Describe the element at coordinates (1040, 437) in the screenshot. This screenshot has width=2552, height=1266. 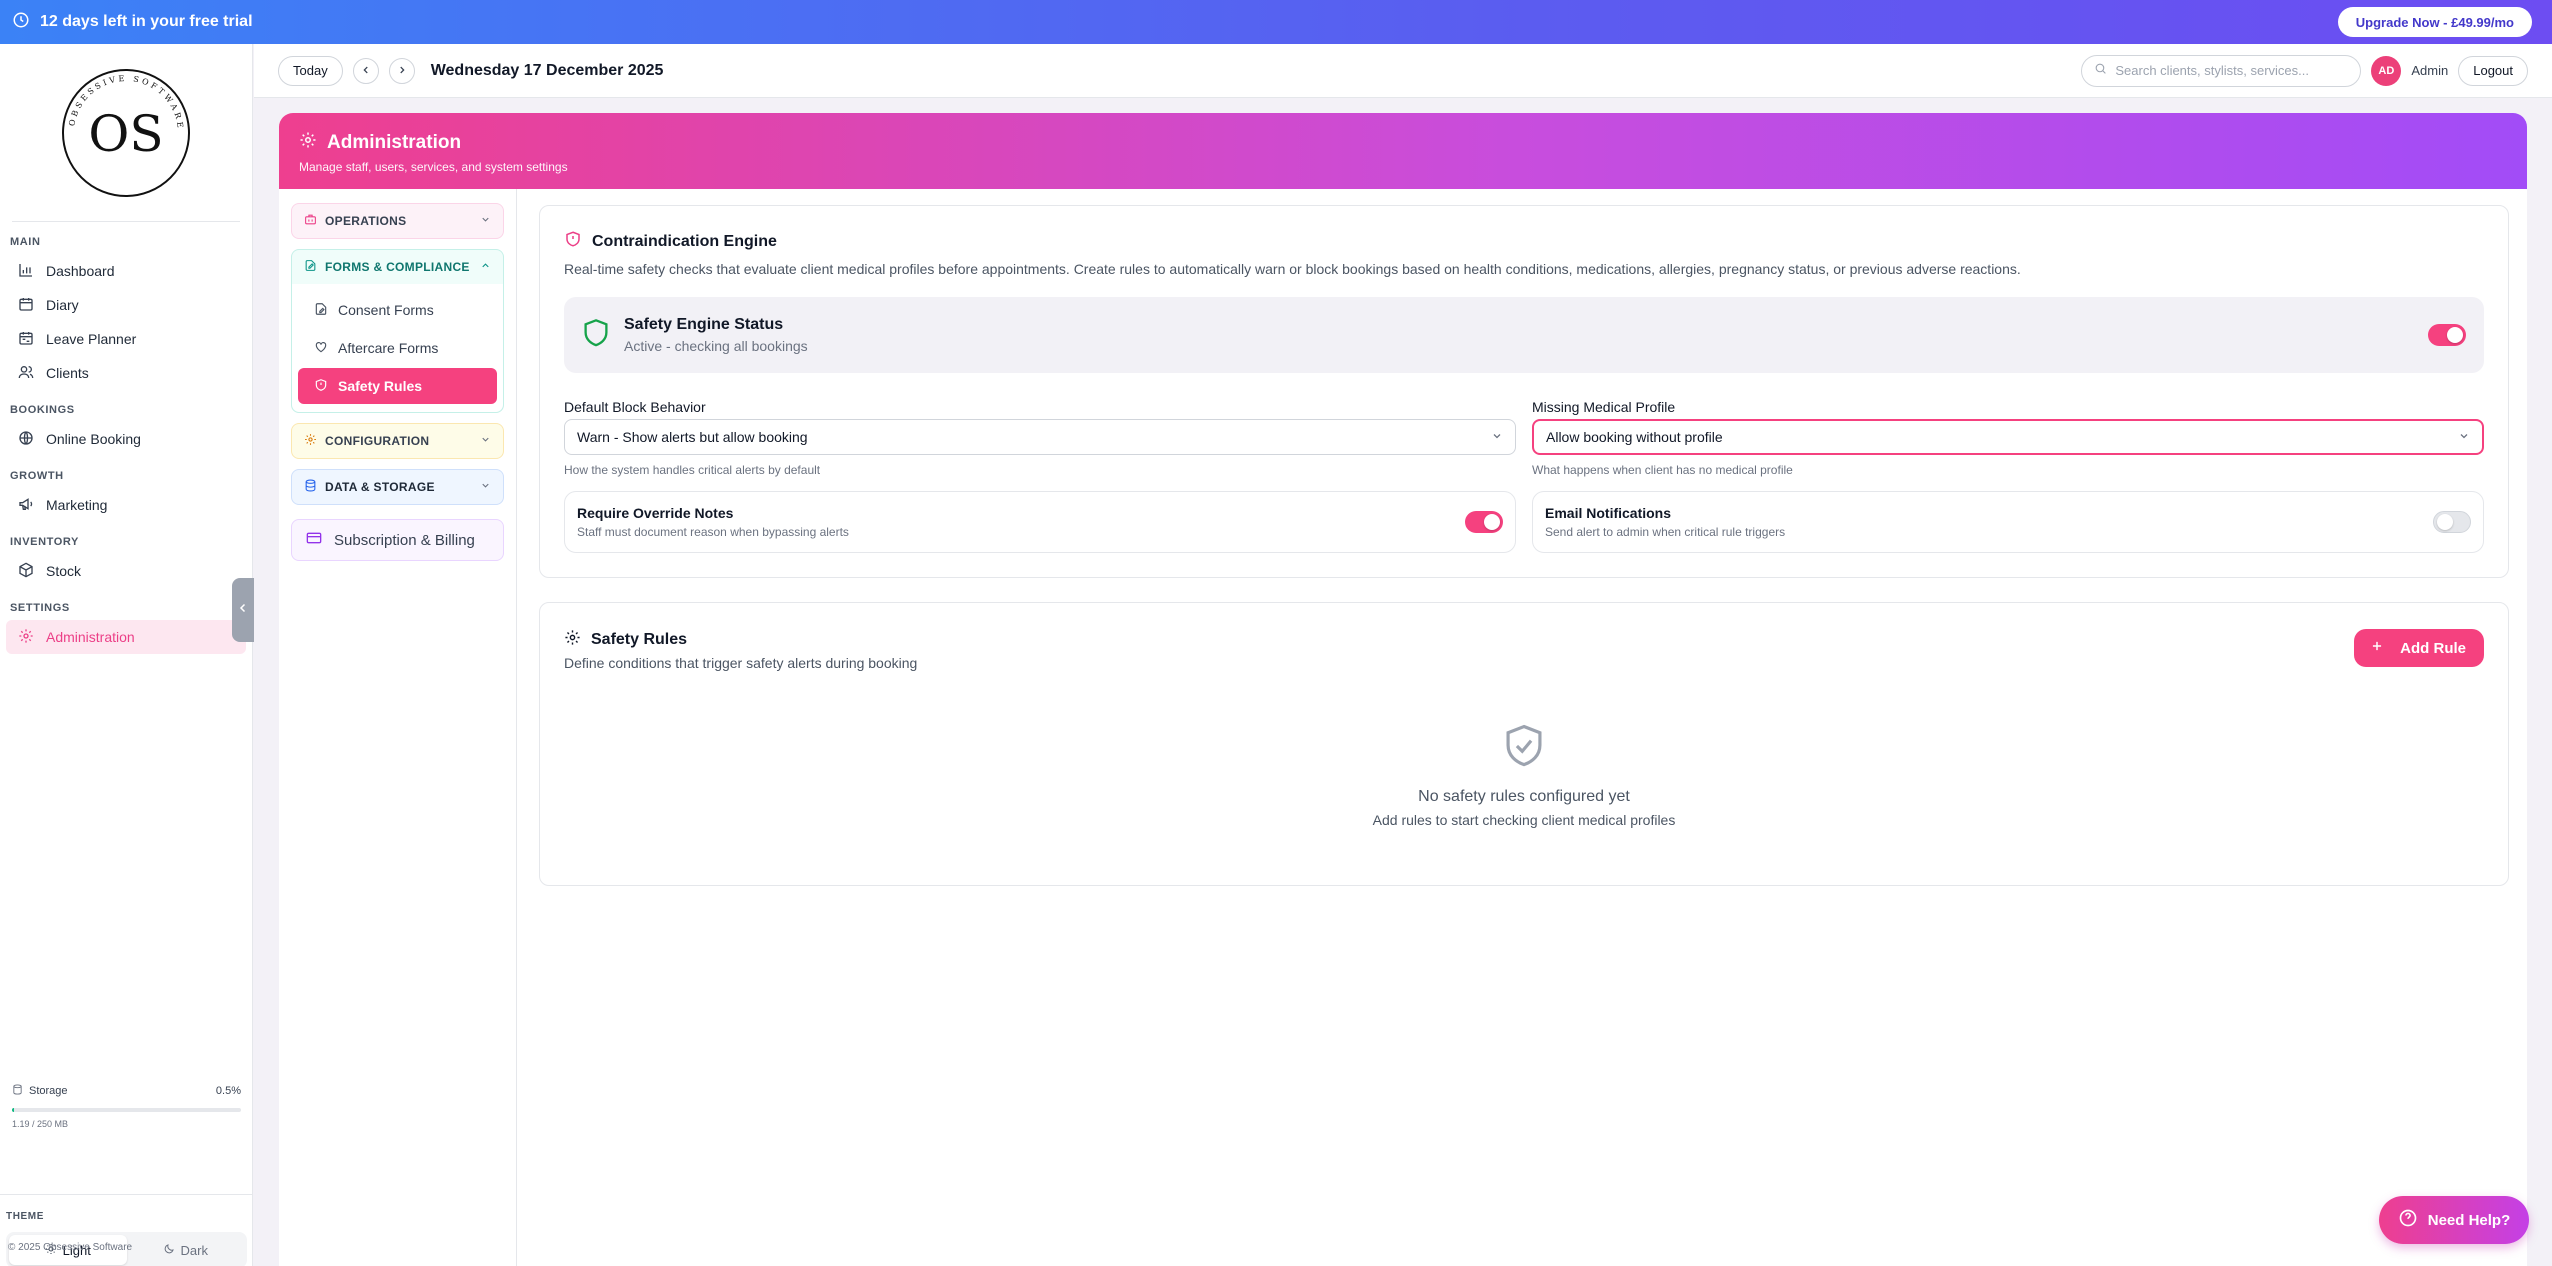
I see `block-behavior-select: Warn - Show alerts but allow booking` at that location.